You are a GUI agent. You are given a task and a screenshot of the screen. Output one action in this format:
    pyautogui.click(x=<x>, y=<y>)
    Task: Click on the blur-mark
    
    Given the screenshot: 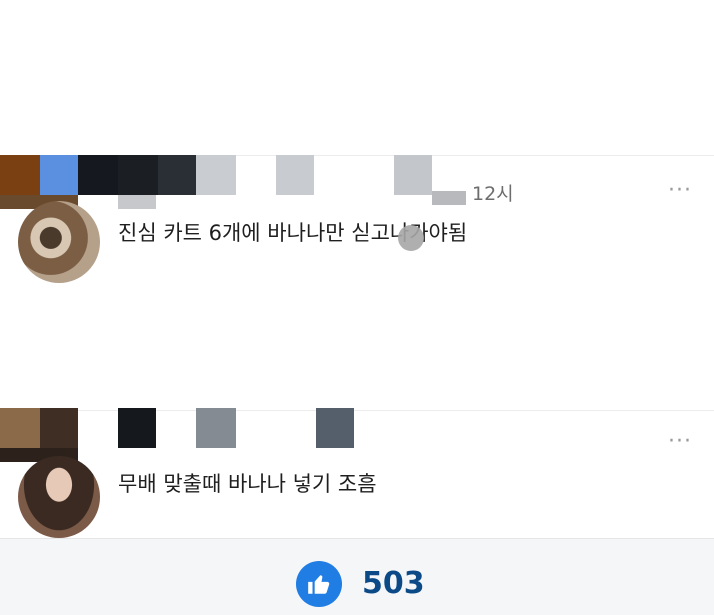 What is the action you would take?
    pyautogui.click(x=411, y=238)
    